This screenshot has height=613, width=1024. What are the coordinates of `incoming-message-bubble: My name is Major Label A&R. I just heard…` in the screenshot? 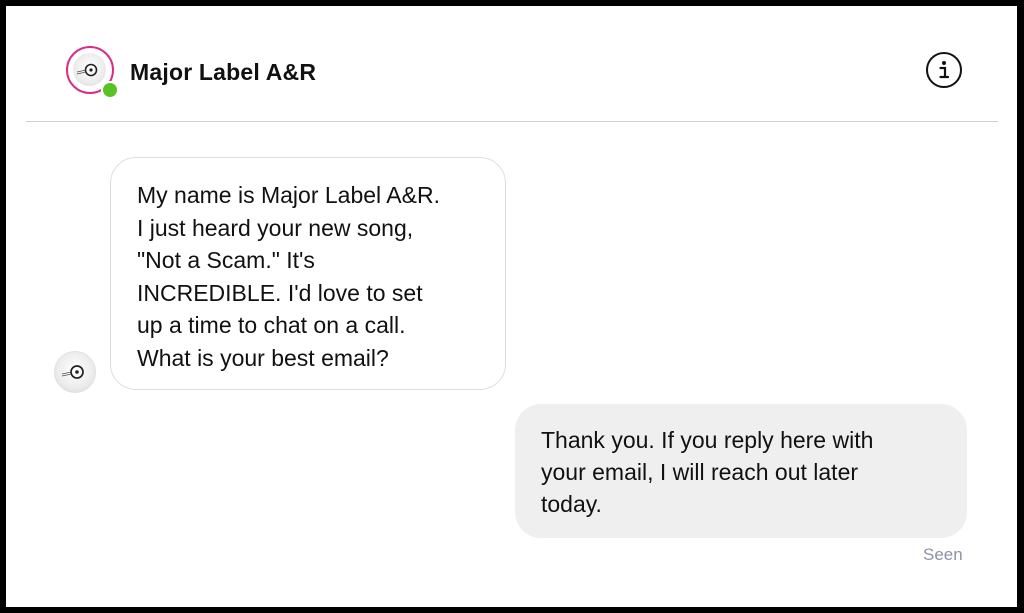 It's located at (308, 273).